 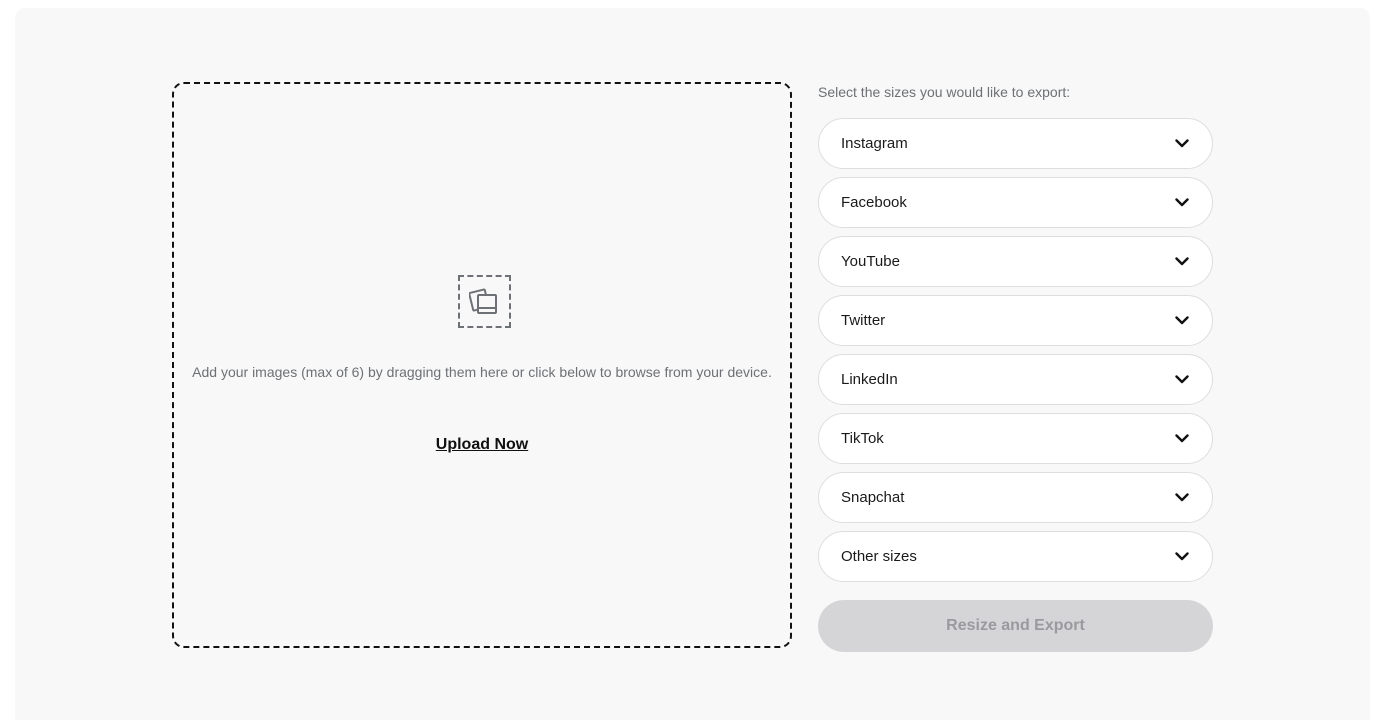 What do you see at coordinates (1015, 626) in the screenshot?
I see `resize-and-export-button: Resize and Export` at bounding box center [1015, 626].